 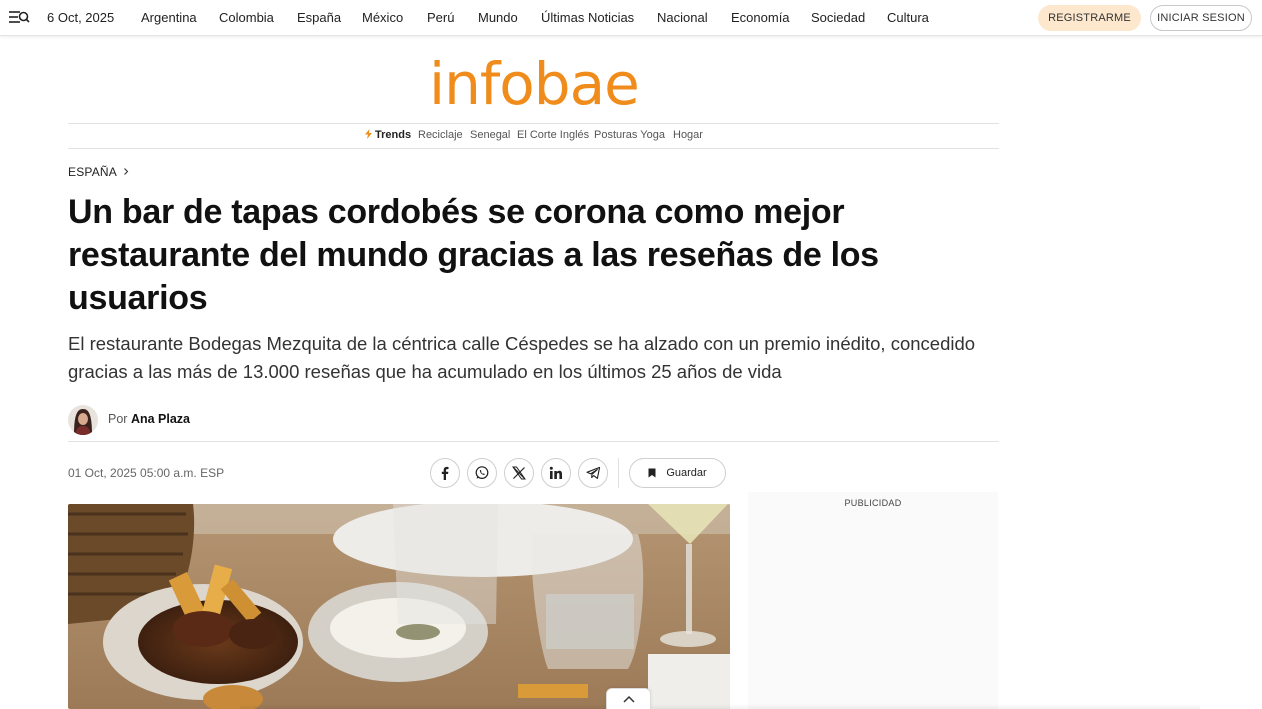 I want to click on chevron-right-icon, so click(x=126, y=171).